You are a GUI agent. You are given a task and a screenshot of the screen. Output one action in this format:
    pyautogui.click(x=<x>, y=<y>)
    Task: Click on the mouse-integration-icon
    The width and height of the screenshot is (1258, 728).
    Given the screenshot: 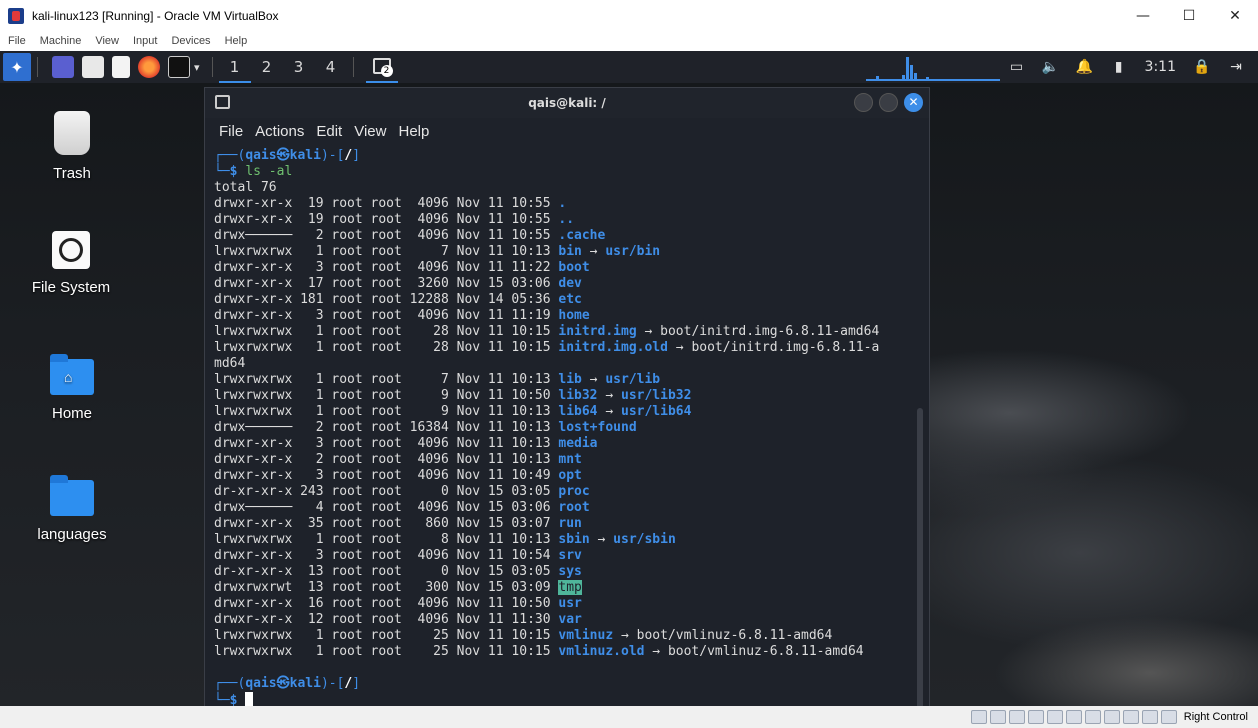 What is the action you would take?
    pyautogui.click(x=1149, y=717)
    